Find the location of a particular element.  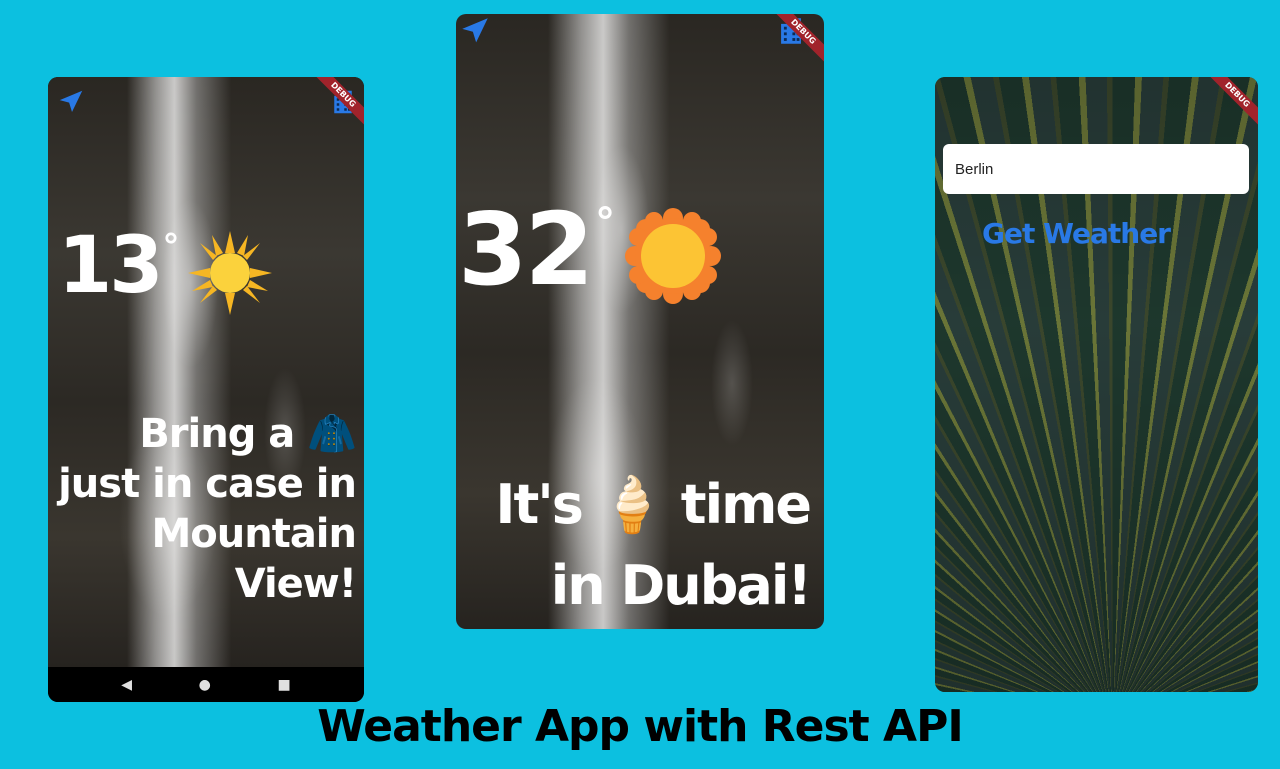

weather-message: It's 🍦 time in Dubai! is located at coordinates (653, 545).